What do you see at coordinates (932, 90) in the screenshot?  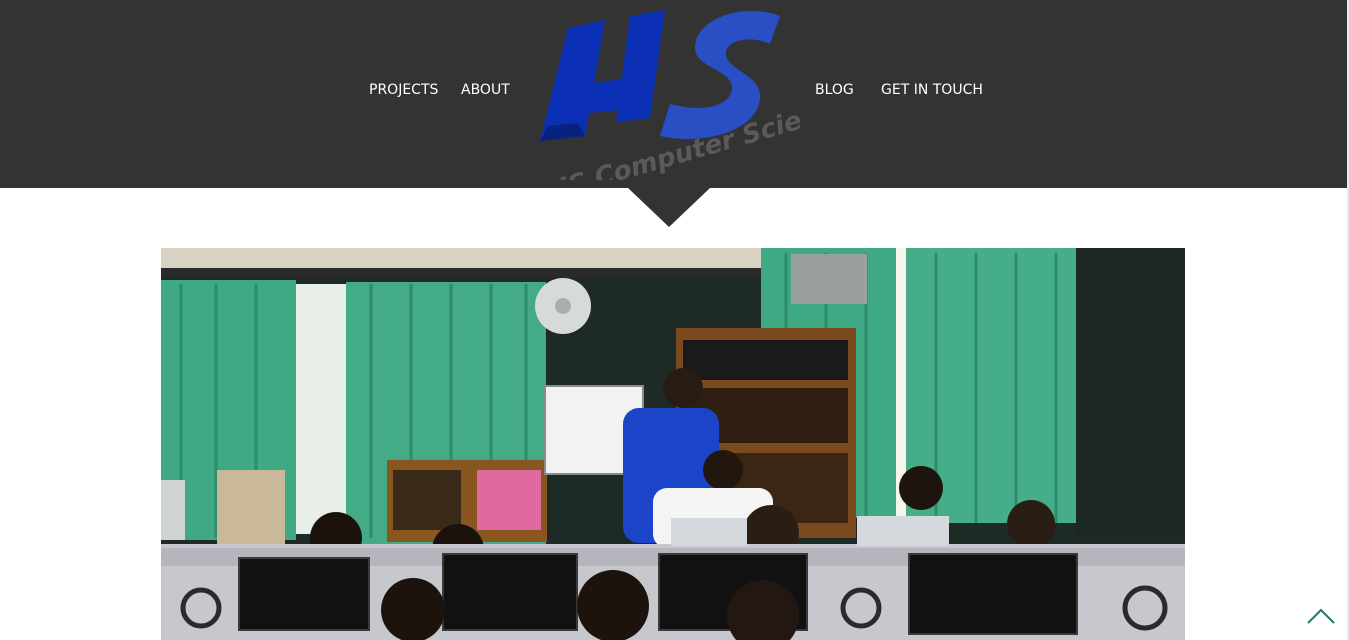 I see `nav-link-get-in-touch: GET IN TOUCH` at bounding box center [932, 90].